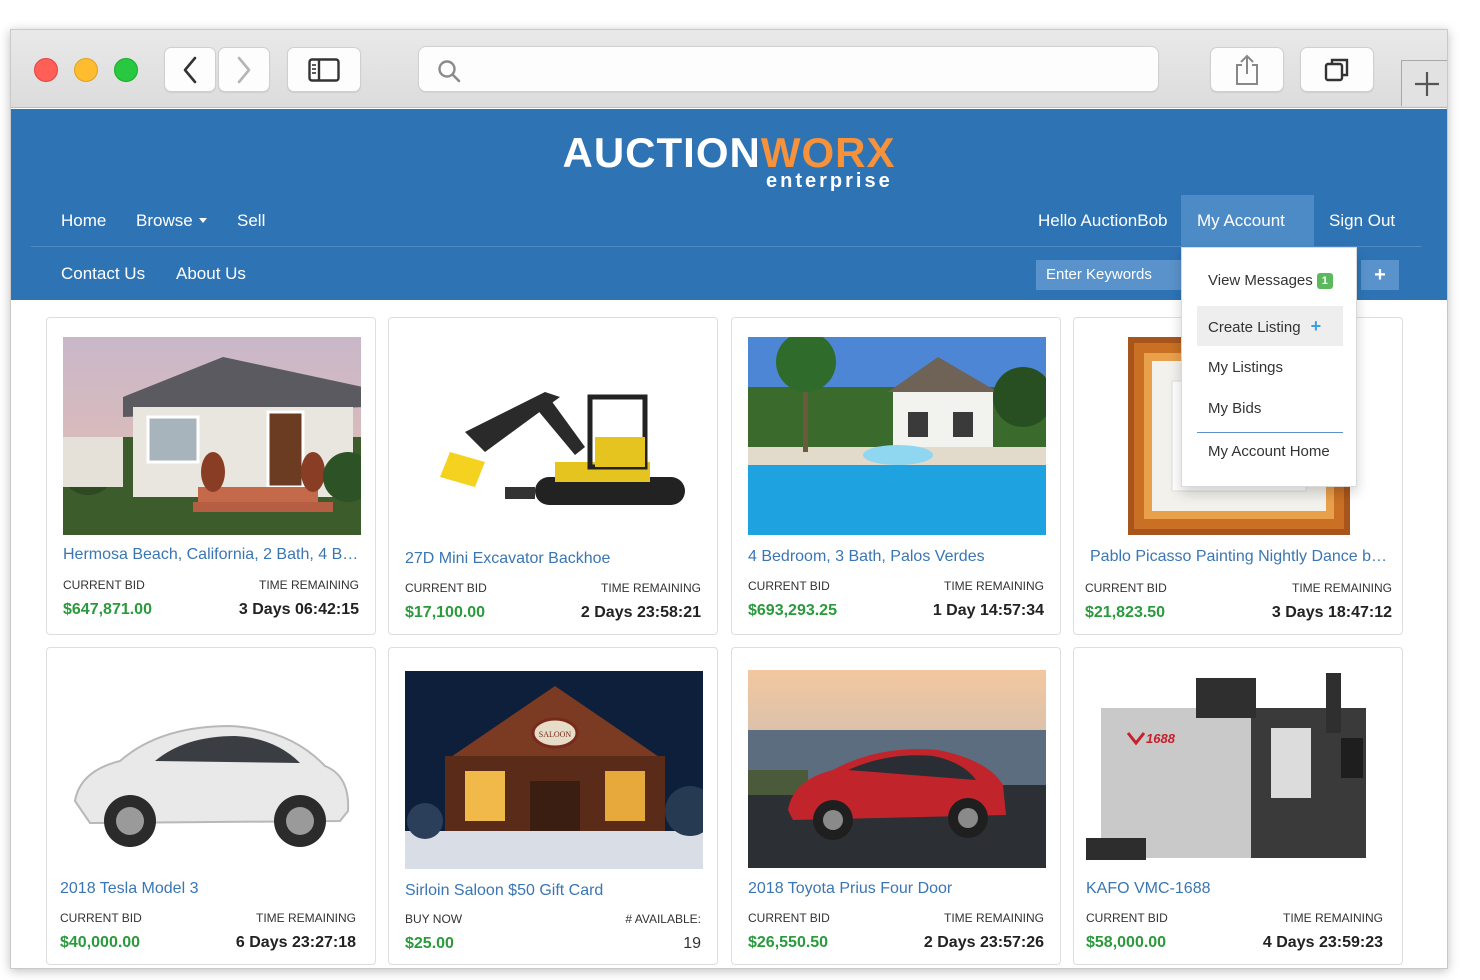  Describe the element at coordinates (661, 152) in the screenshot. I see `logo-part1: AUCTION` at that location.